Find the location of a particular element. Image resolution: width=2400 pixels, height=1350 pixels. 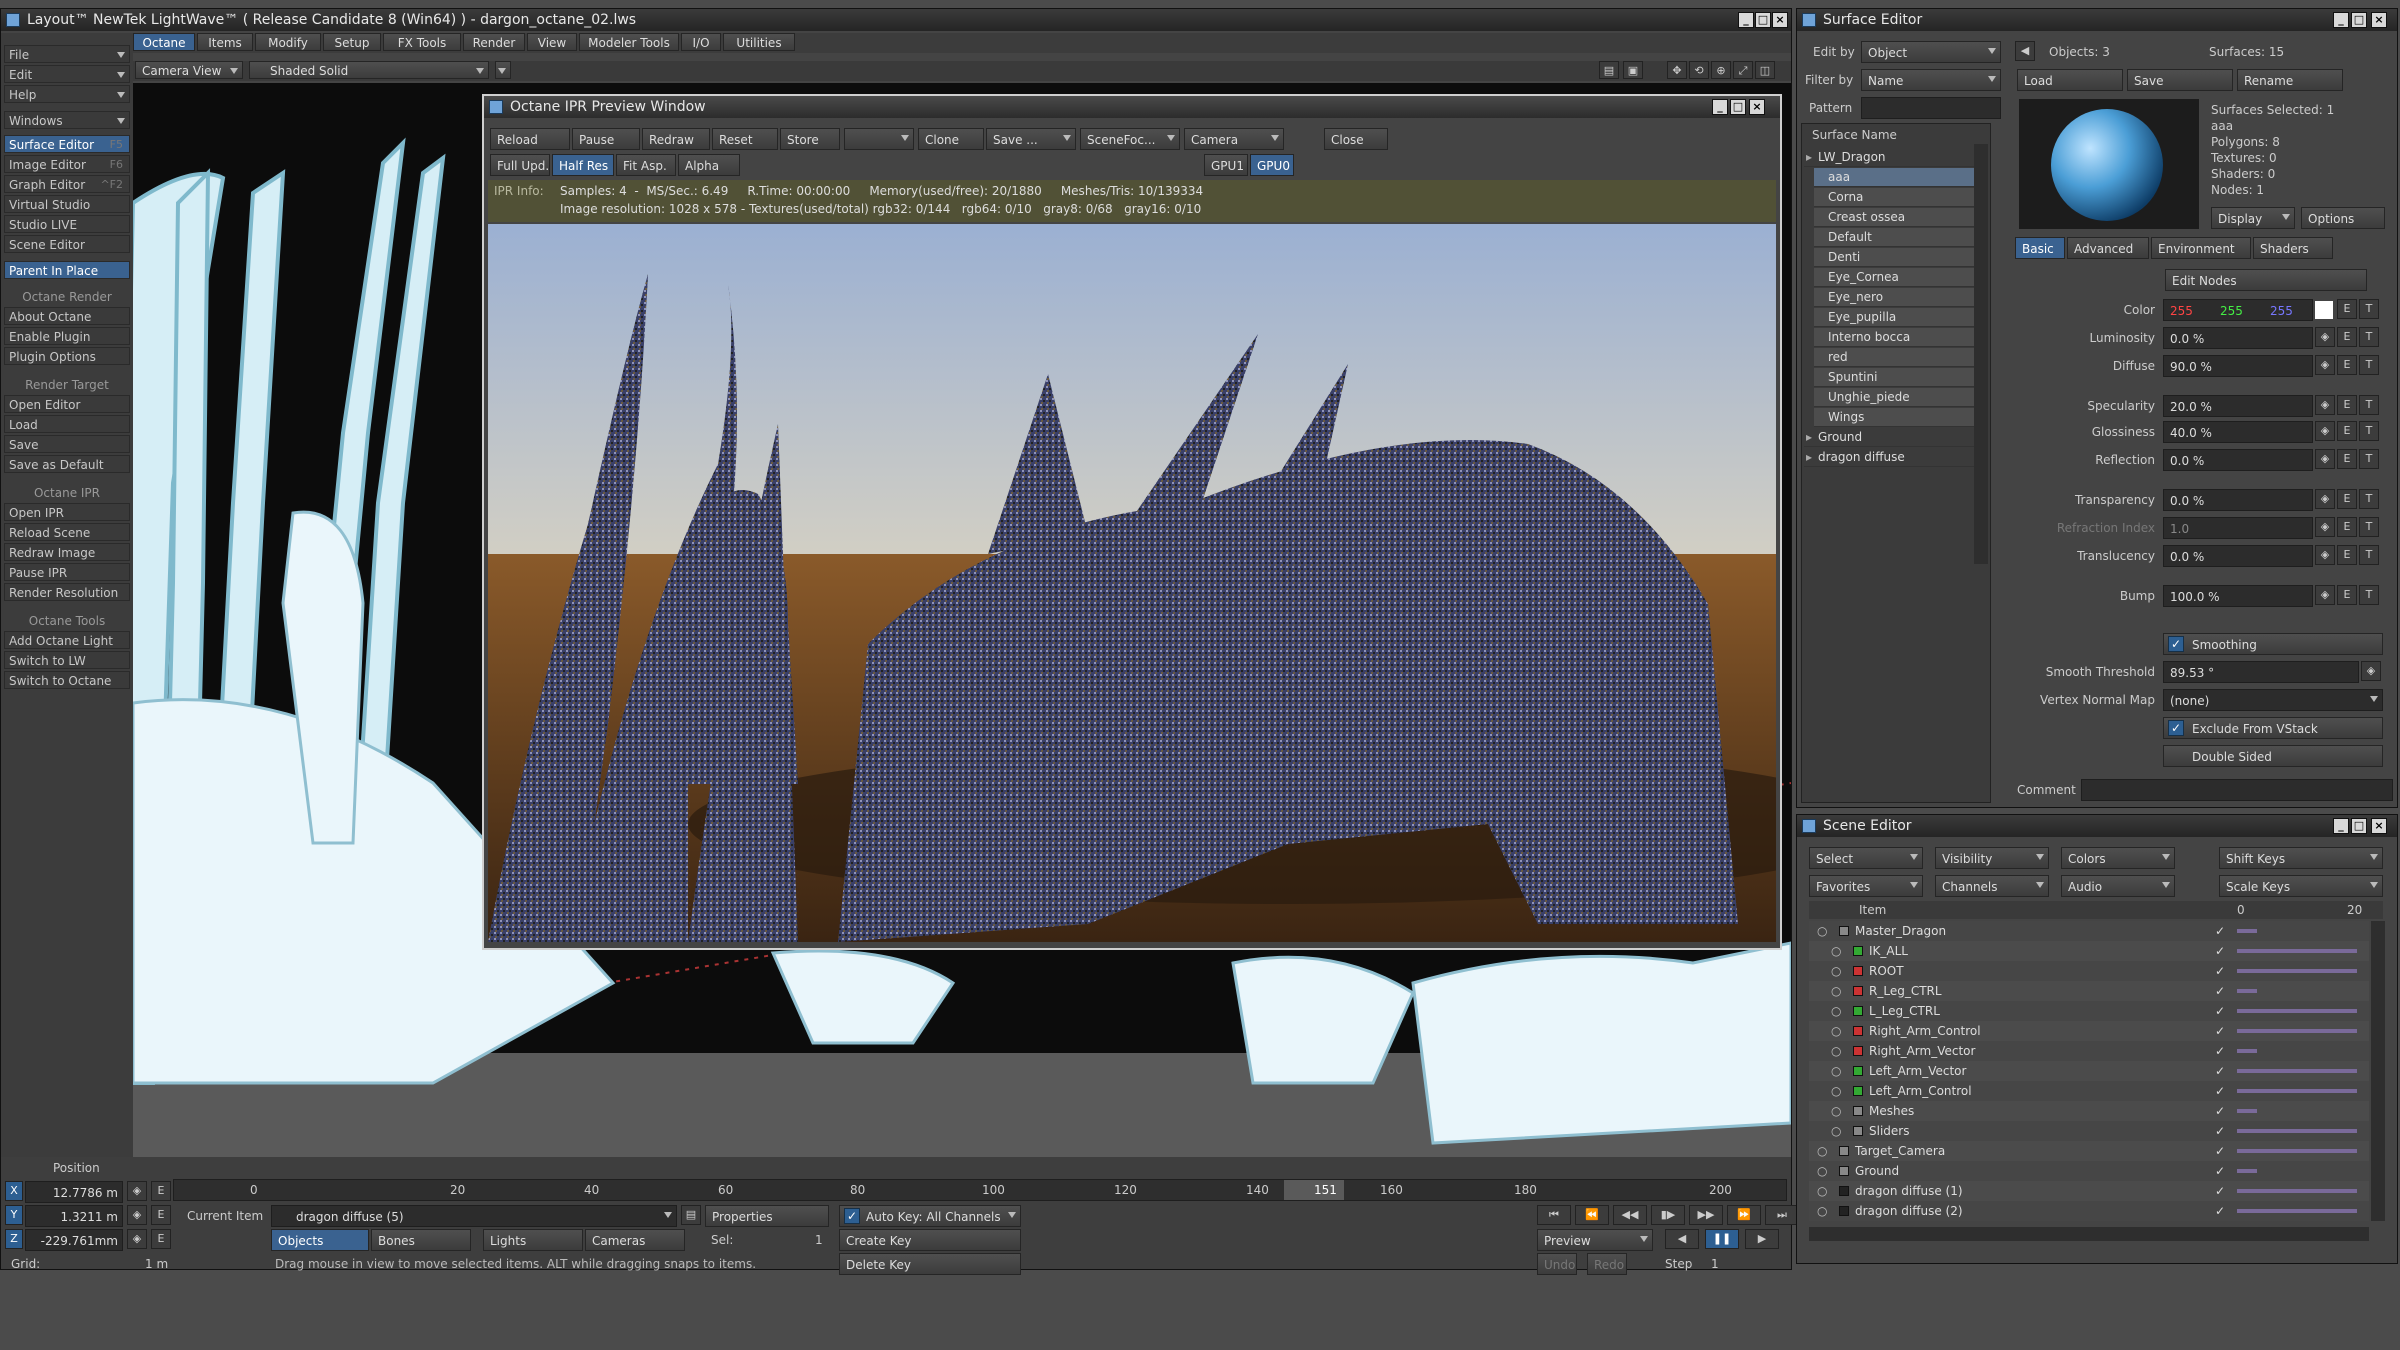

create-key-button: Create Key is located at coordinates (930, 1240).